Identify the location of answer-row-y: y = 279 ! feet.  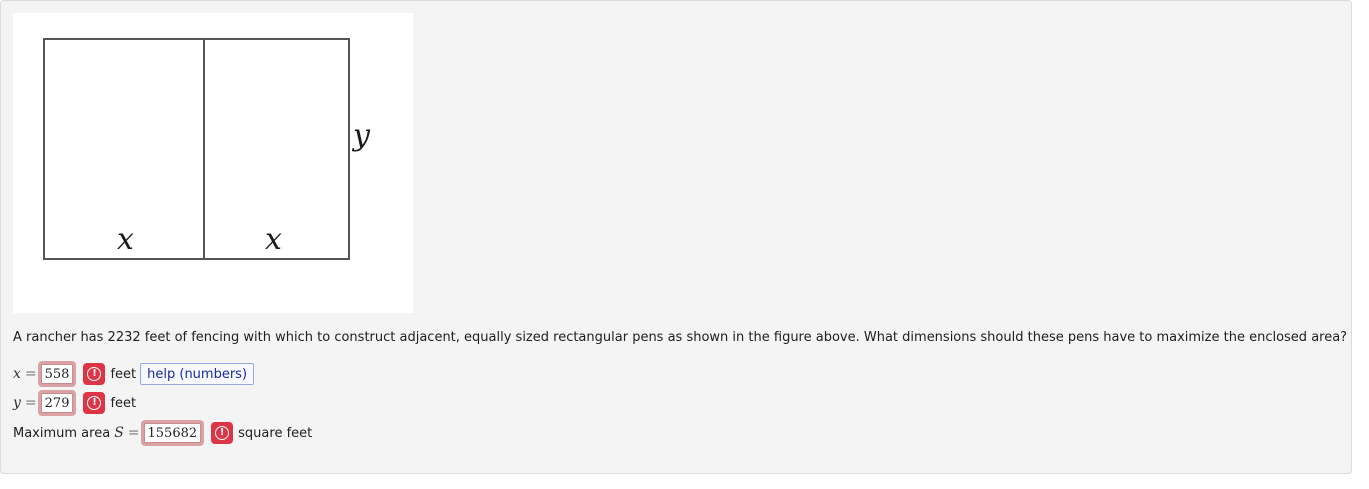
(74, 403).